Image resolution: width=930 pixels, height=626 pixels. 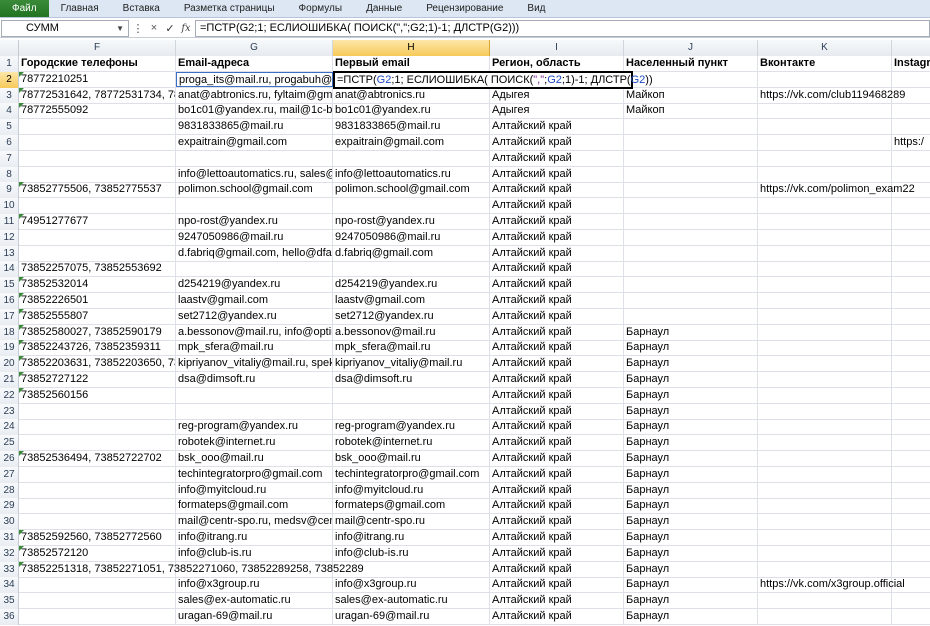 What do you see at coordinates (97, 268) in the screenshot?
I see `cell-f14: 73852257075, 73852553692` at bounding box center [97, 268].